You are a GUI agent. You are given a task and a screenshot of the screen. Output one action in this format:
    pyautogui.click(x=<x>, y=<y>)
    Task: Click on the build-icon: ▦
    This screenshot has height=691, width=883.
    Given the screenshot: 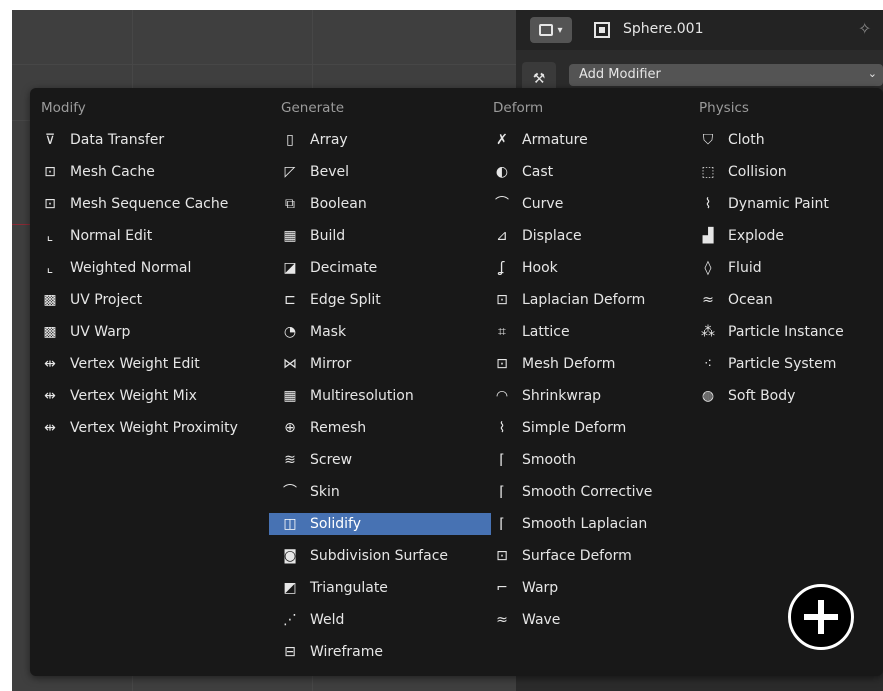 What is the action you would take?
    pyautogui.click(x=290, y=236)
    